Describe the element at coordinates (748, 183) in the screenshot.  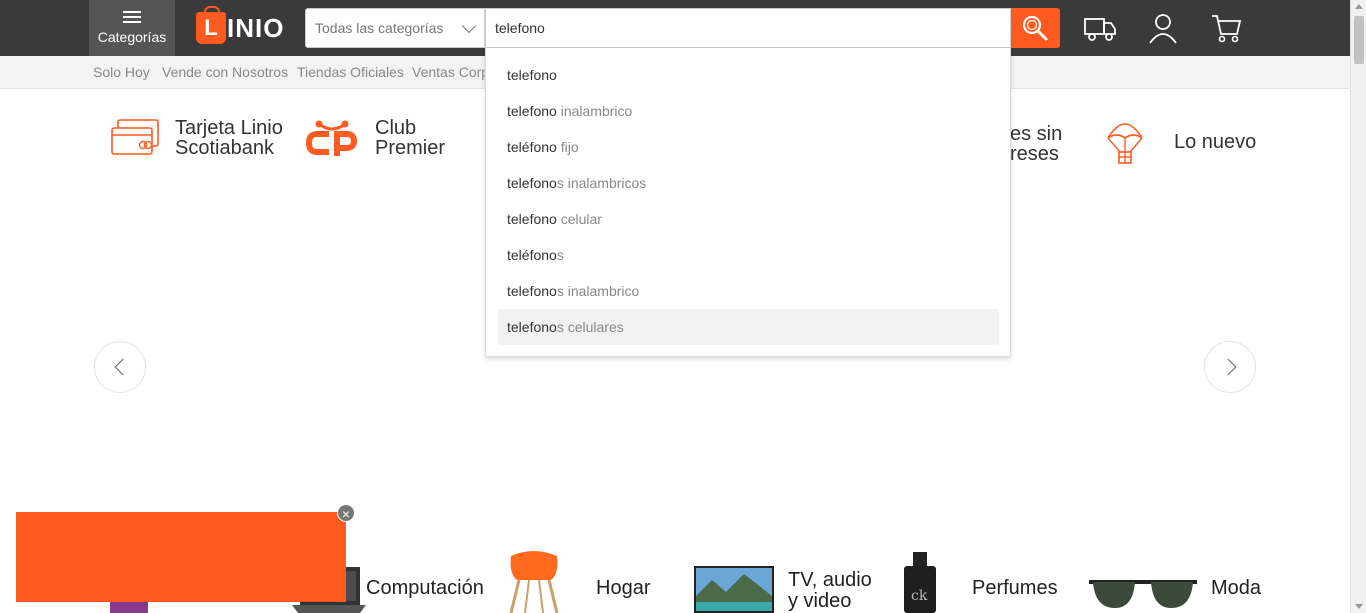
I see `suggestion-item: telefonos inalambricos` at that location.